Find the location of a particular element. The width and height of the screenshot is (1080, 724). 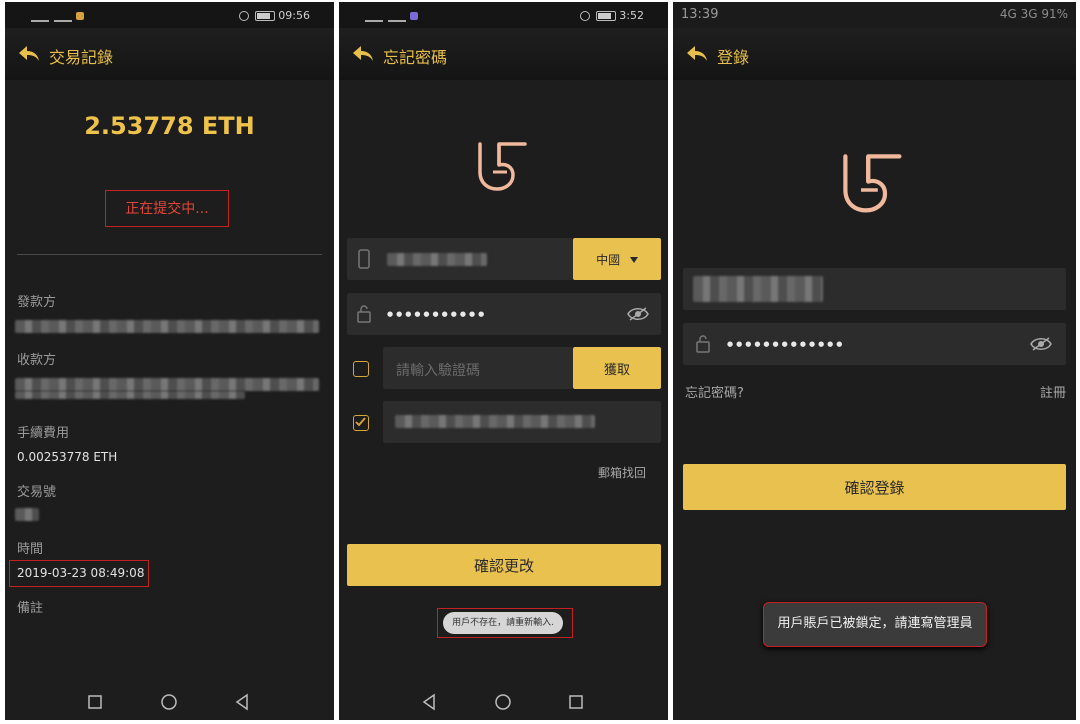

password-value: ●●●●●●●●●●●●● is located at coordinates (786, 344).